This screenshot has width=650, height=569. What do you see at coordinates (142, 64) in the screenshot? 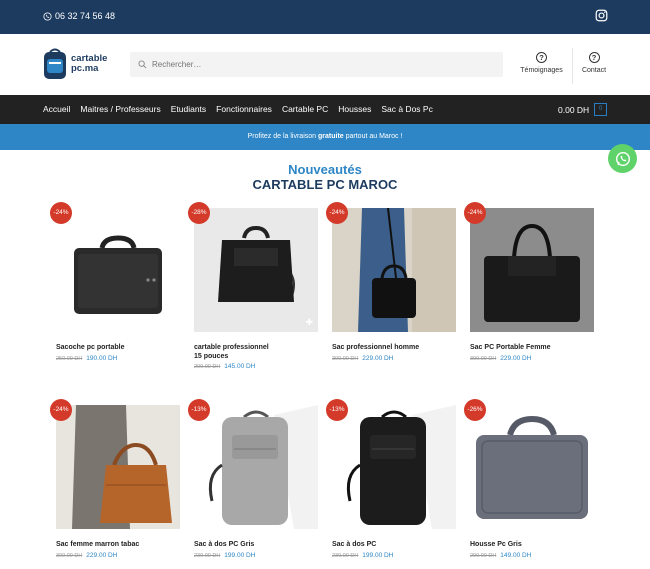
I see `search-icon` at bounding box center [142, 64].